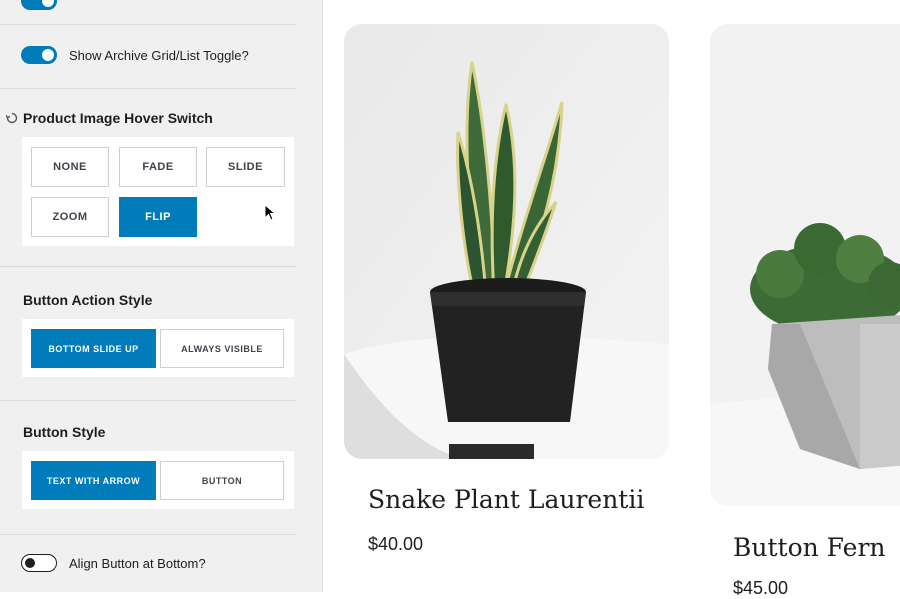 This screenshot has height=599, width=900. I want to click on hover-option-slide: SLIDE, so click(245, 167).